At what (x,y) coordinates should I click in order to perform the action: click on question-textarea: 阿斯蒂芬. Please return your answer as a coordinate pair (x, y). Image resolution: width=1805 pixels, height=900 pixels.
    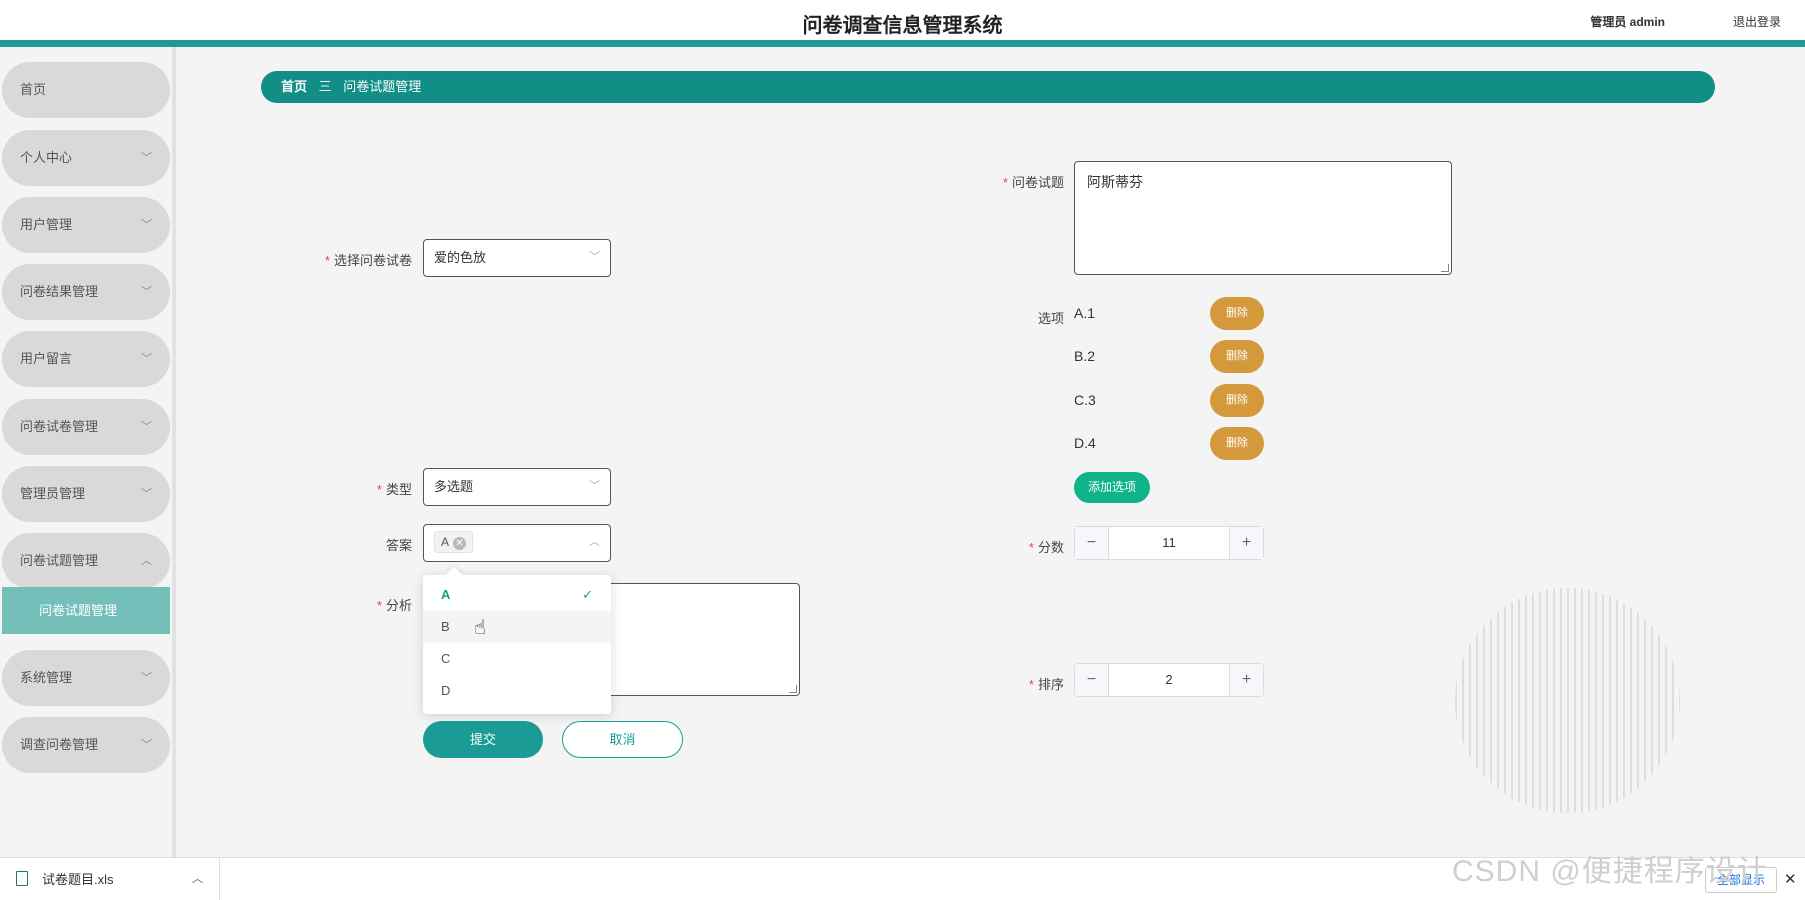
    Looking at the image, I should click on (1263, 218).